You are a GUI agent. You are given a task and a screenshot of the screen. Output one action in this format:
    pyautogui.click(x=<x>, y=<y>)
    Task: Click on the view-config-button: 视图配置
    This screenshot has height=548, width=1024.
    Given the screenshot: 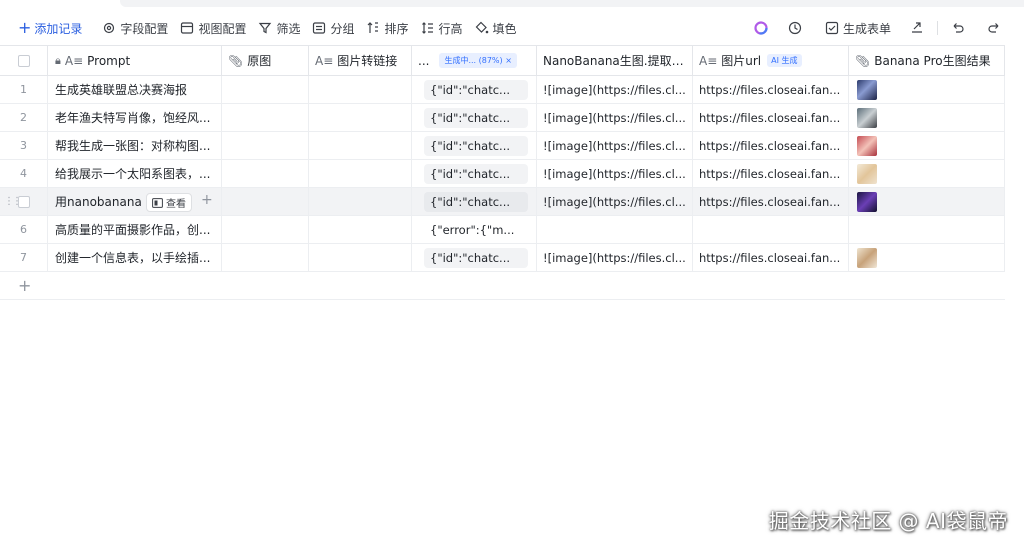 What is the action you would take?
    pyautogui.click(x=213, y=28)
    